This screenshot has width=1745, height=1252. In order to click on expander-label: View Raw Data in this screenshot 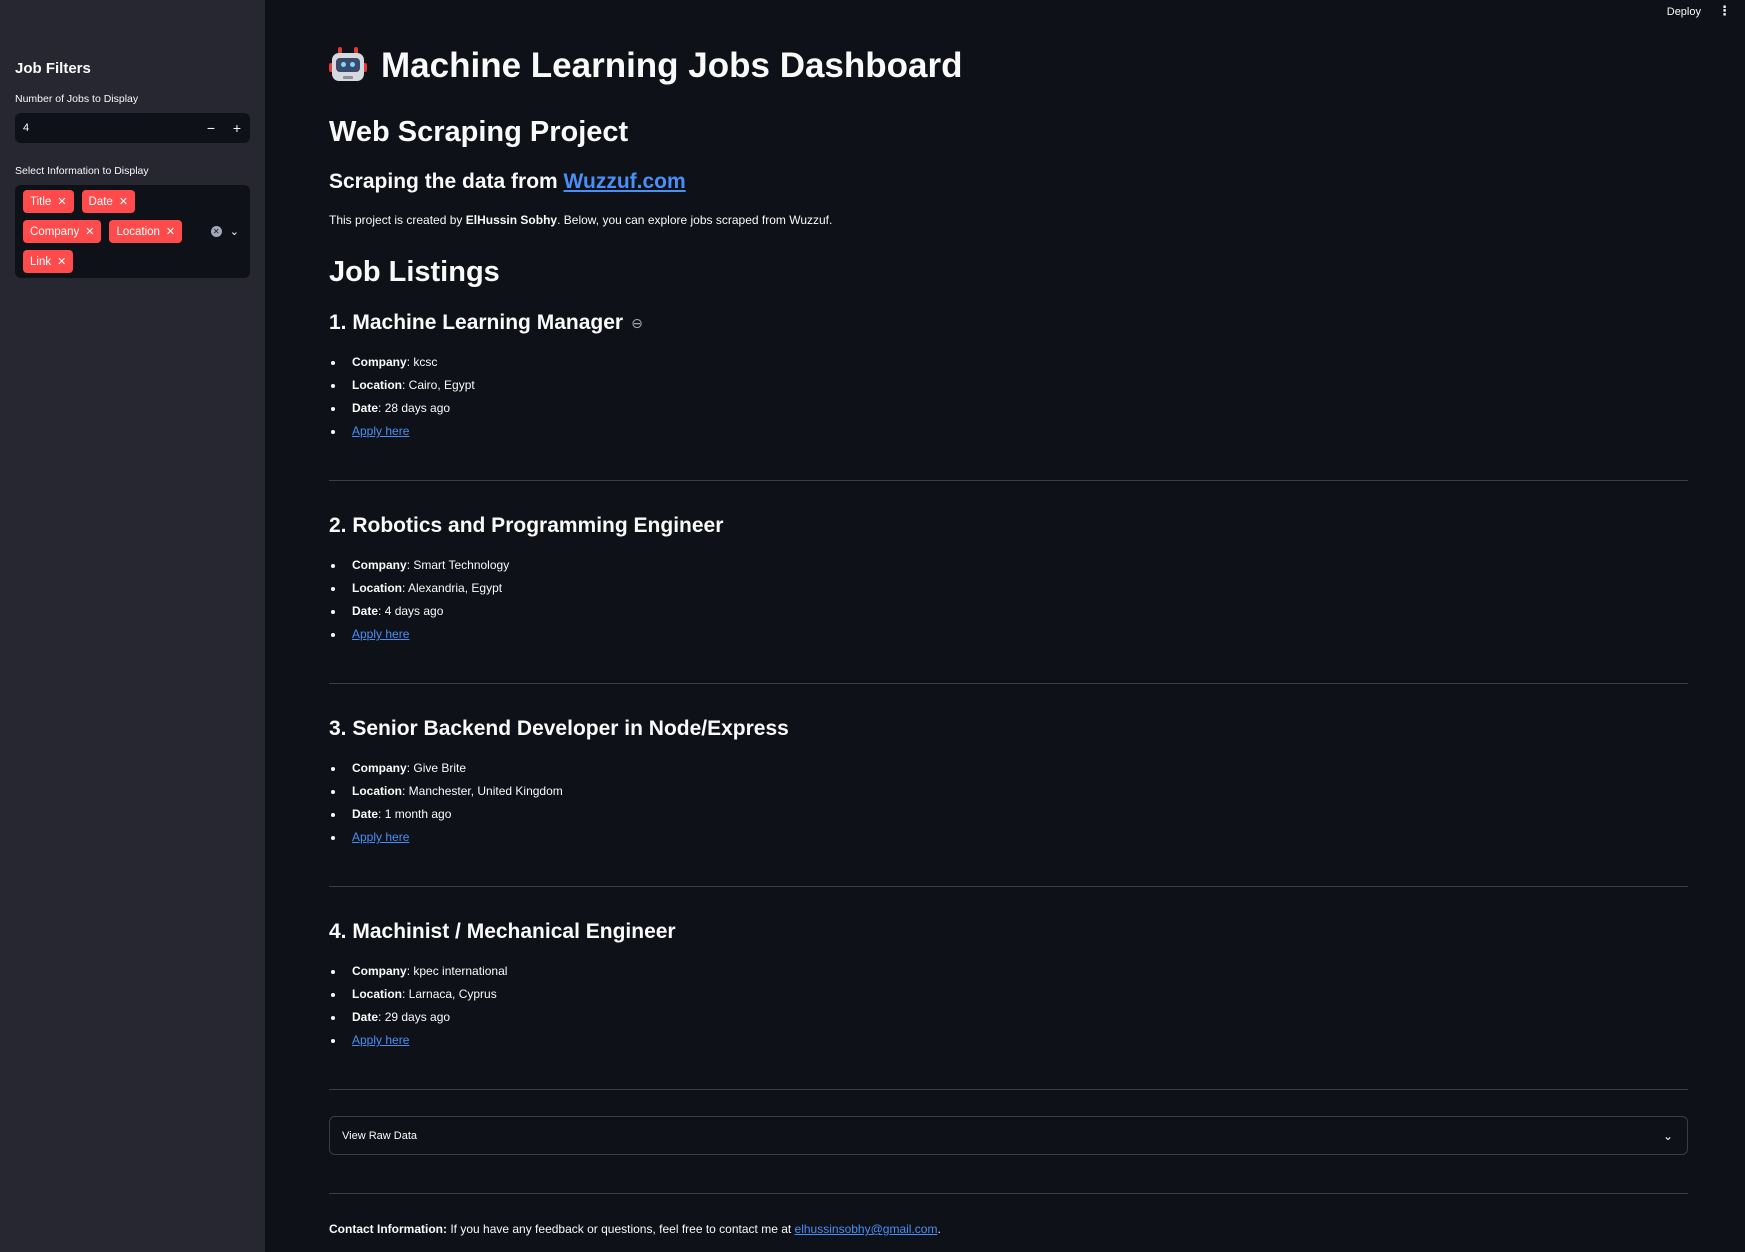, I will do `click(379, 1135)`.